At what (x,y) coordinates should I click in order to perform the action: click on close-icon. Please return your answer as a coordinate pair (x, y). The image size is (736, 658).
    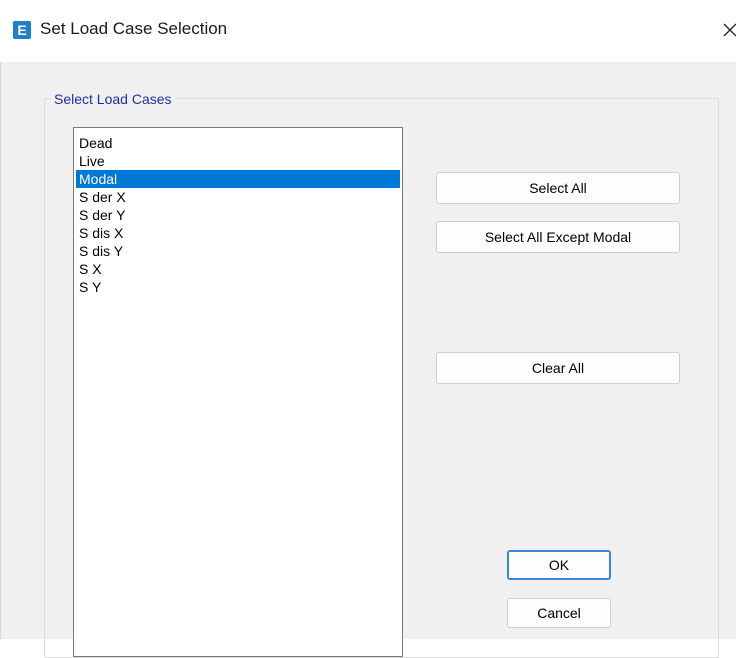
    Looking at the image, I should click on (728, 30).